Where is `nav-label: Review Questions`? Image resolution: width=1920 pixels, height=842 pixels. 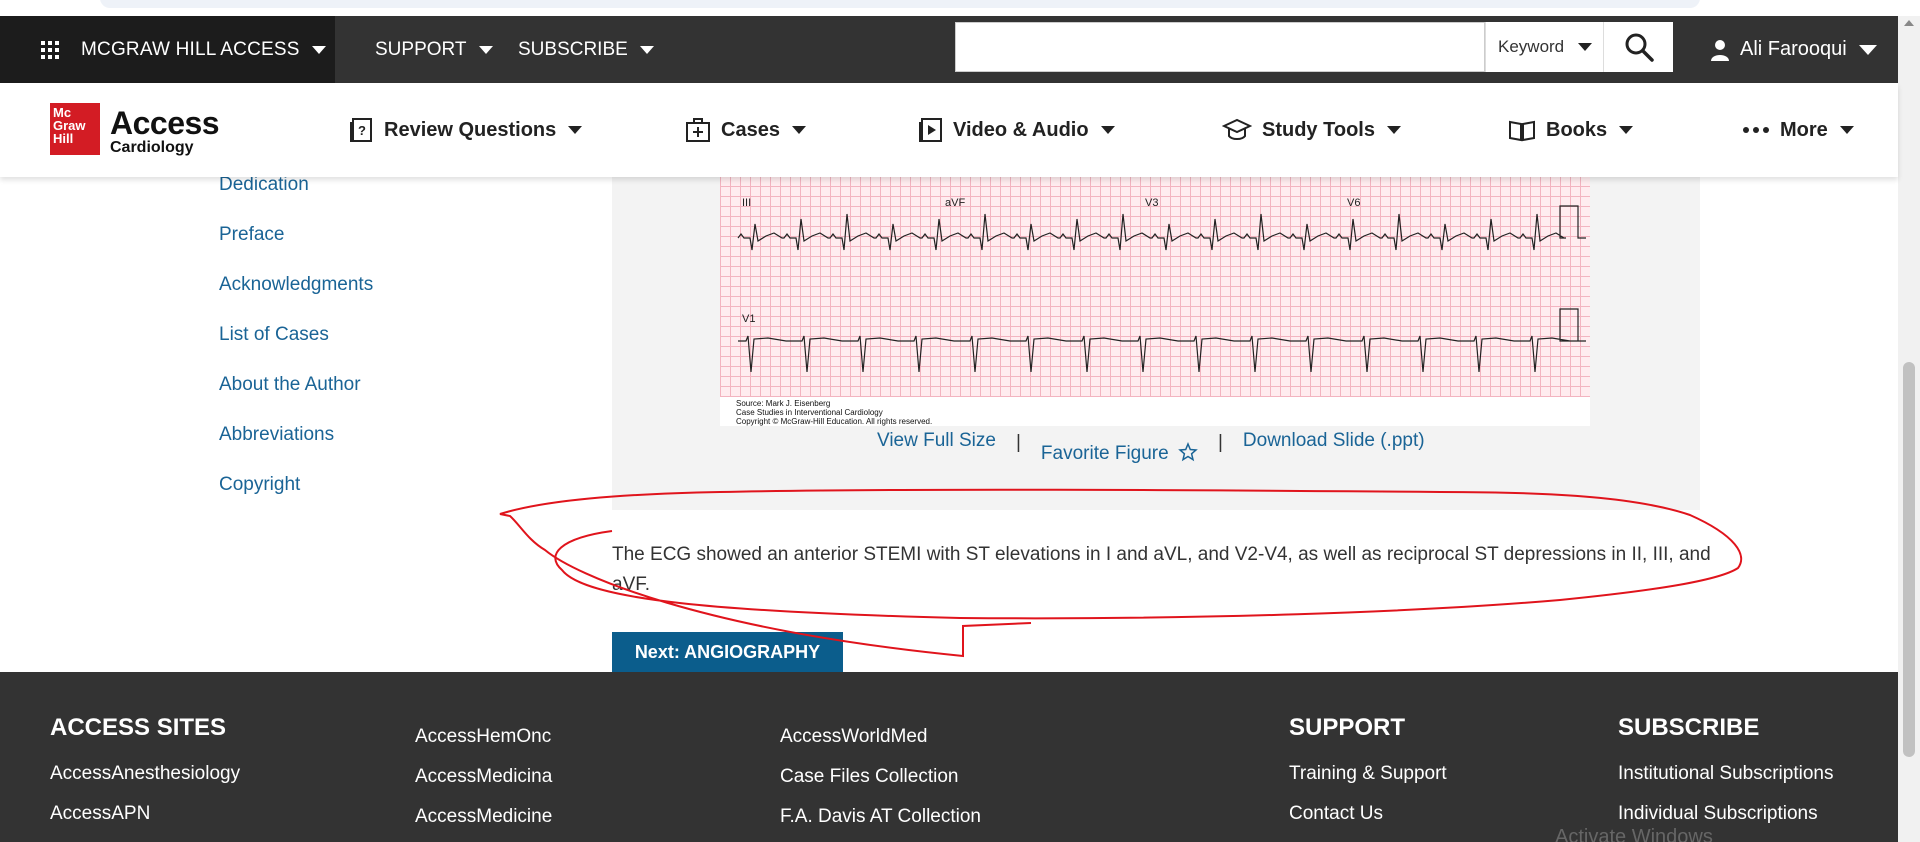 nav-label: Review Questions is located at coordinates (470, 130).